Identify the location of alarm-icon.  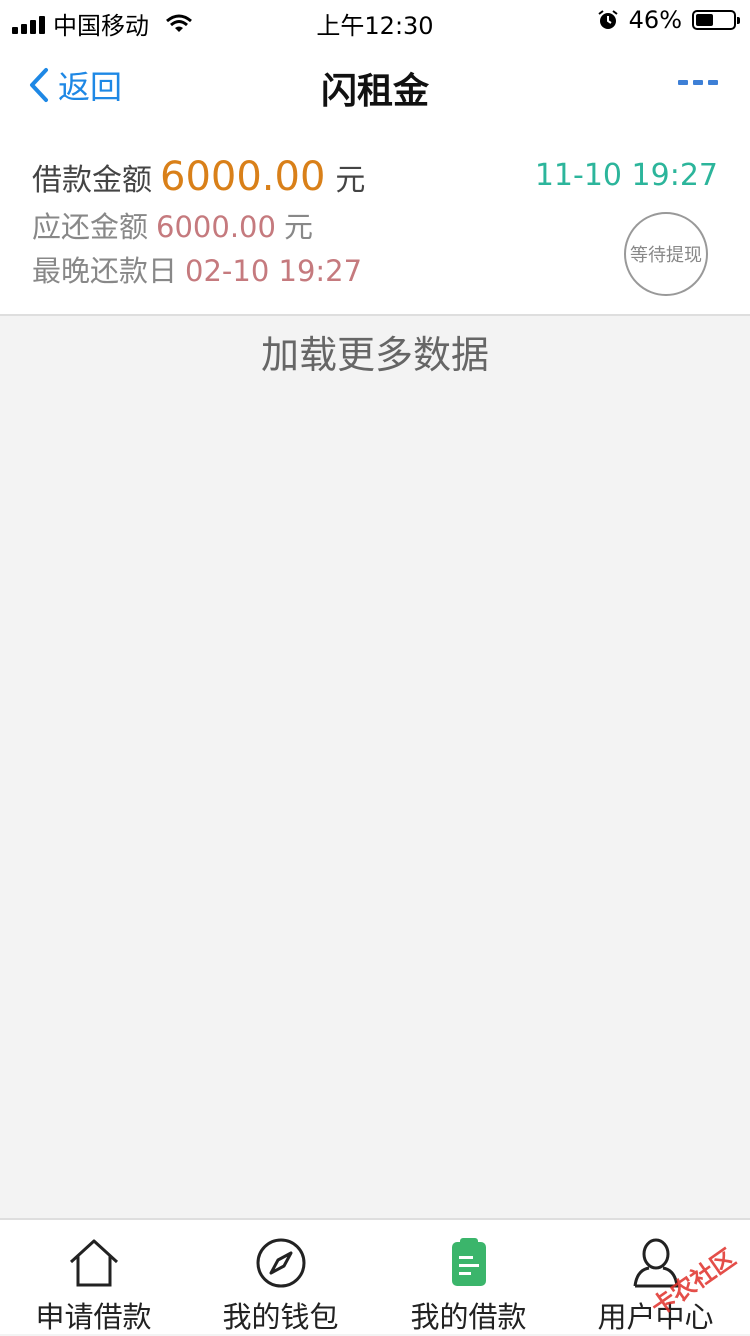
(608, 19).